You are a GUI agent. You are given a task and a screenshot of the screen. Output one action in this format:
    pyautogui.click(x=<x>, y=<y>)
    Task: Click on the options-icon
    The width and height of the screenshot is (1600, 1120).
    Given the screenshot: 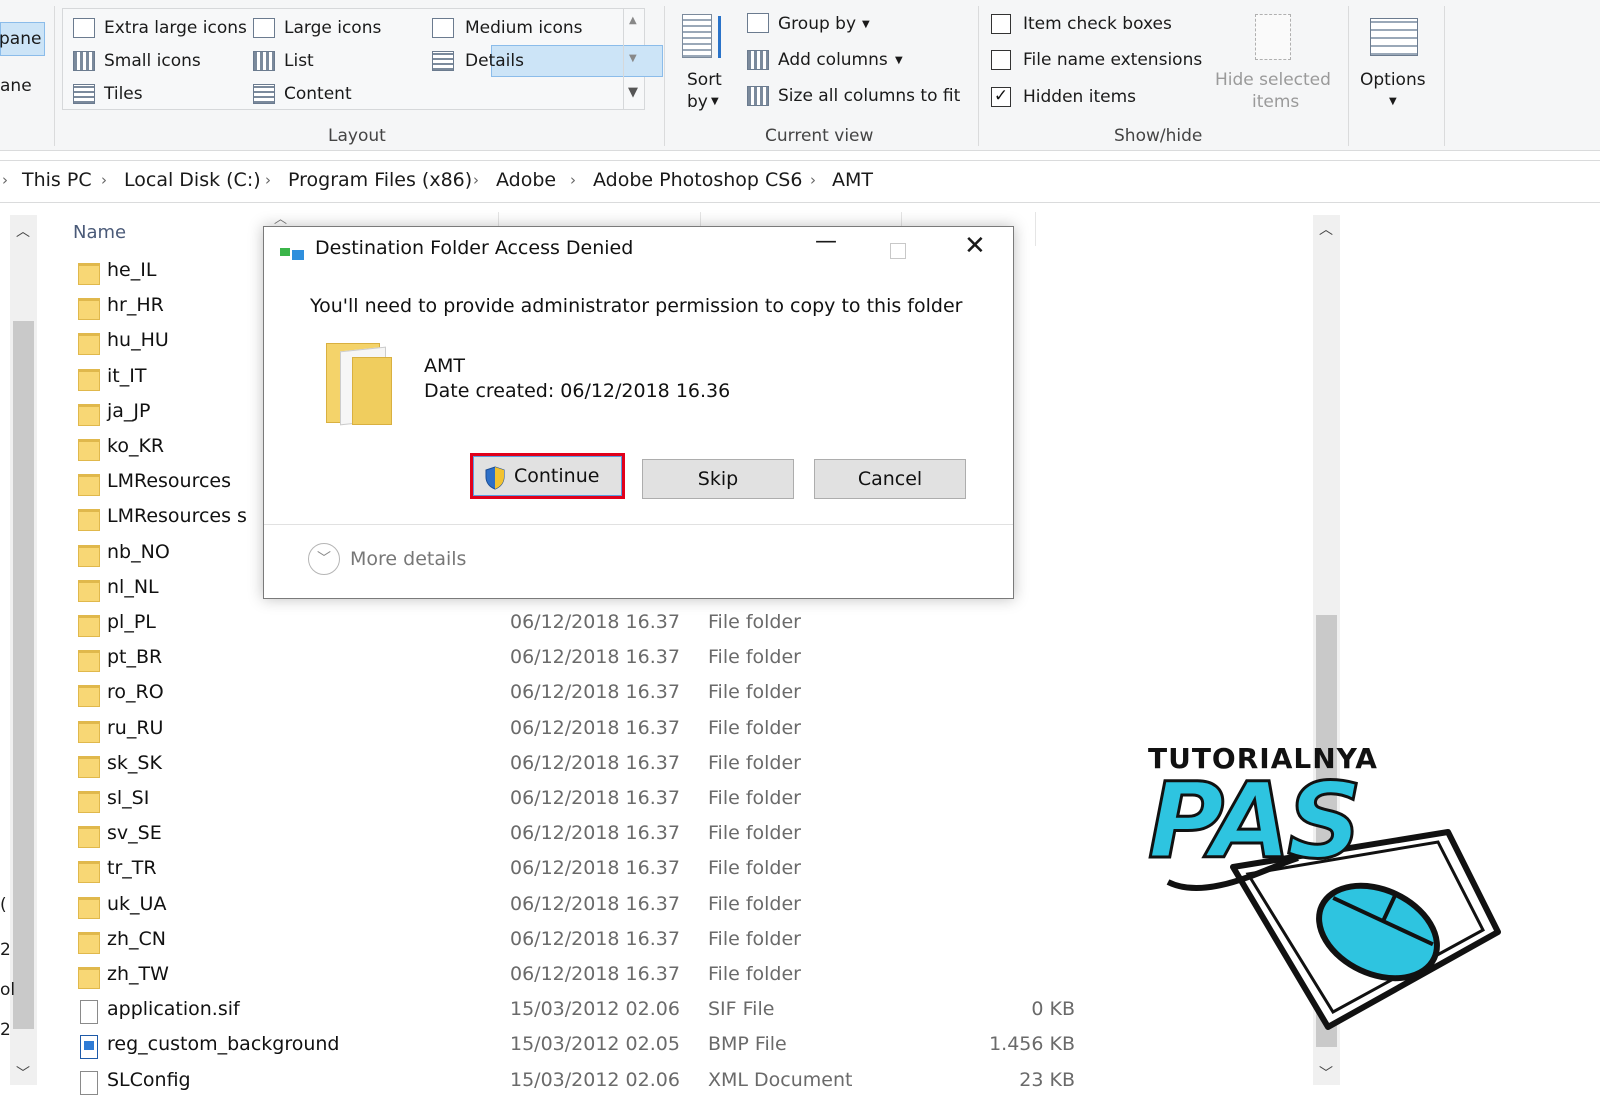 What is the action you would take?
    pyautogui.click(x=1394, y=37)
    